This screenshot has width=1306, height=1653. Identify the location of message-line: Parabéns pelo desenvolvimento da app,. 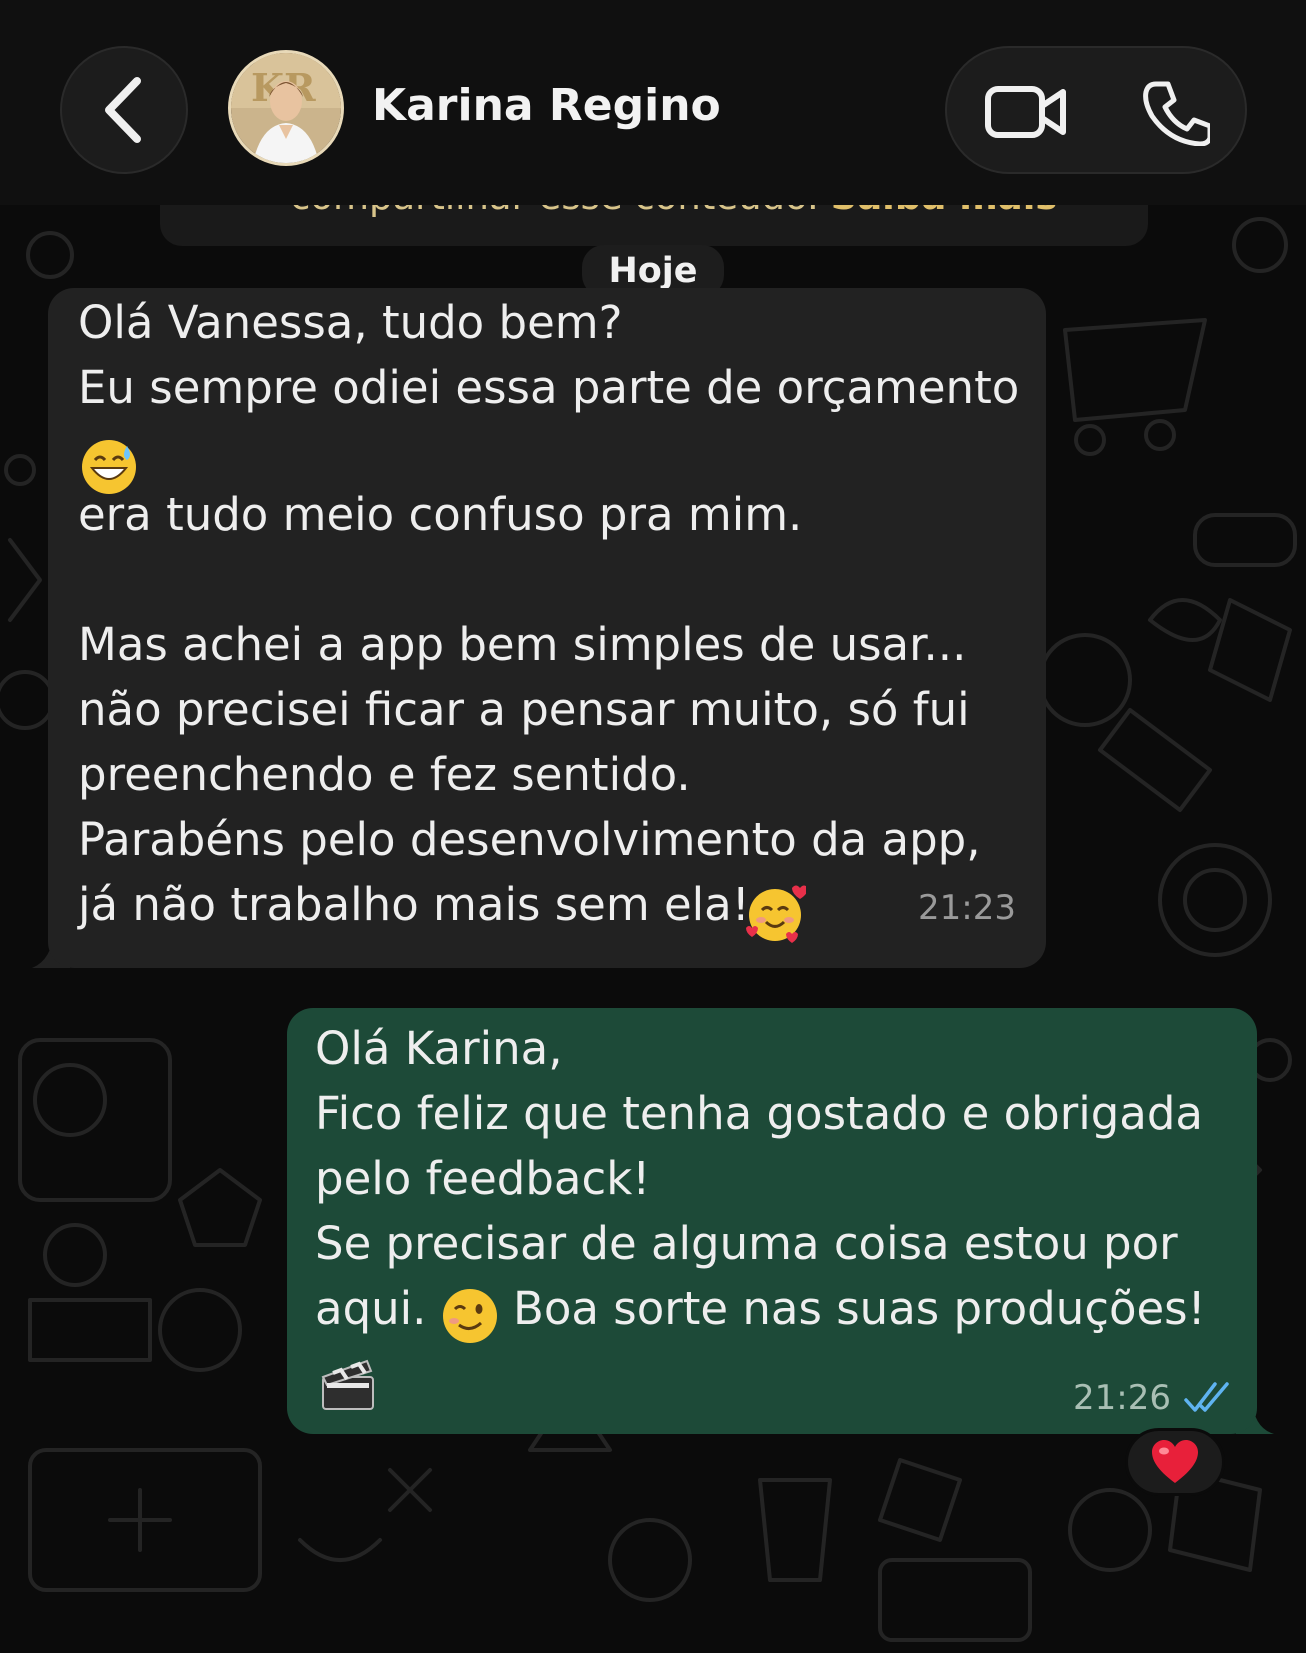
(529, 839).